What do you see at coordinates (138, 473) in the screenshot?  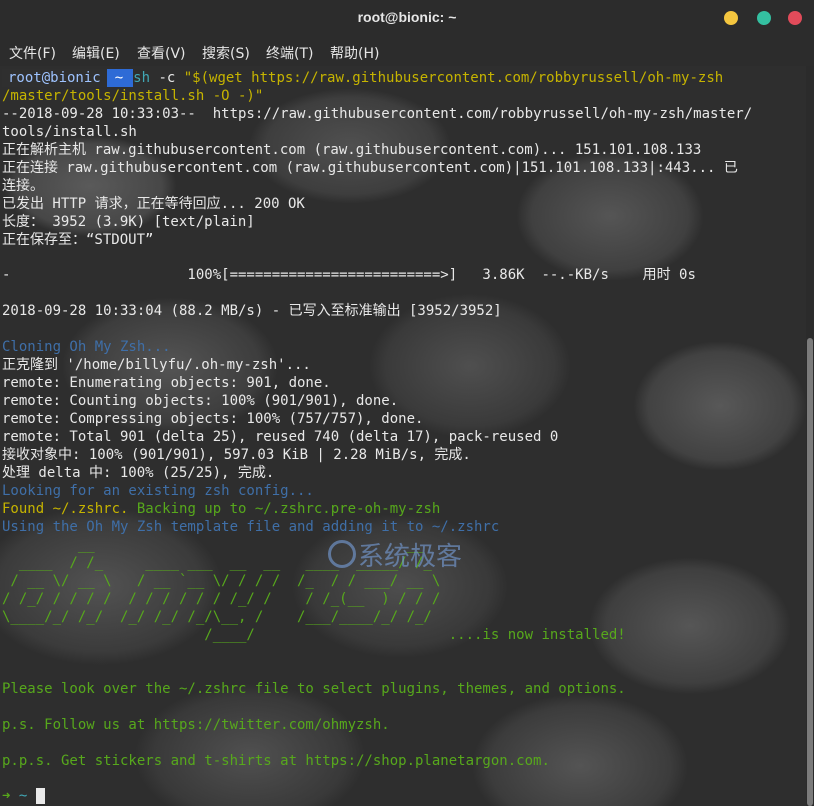 I see `output-line: 处理 delta 中: 100% (25/25), 完成.` at bounding box center [138, 473].